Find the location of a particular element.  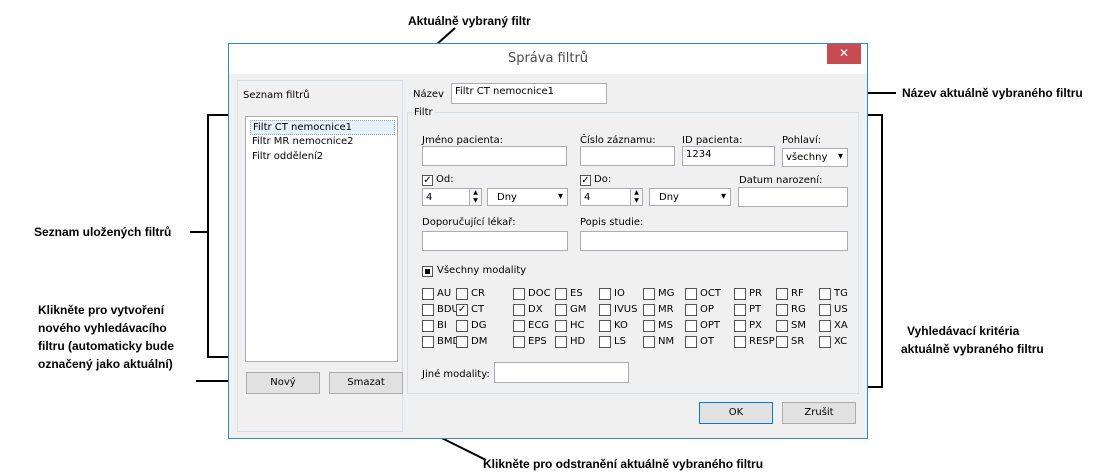

modality-label: DX is located at coordinates (535, 309).